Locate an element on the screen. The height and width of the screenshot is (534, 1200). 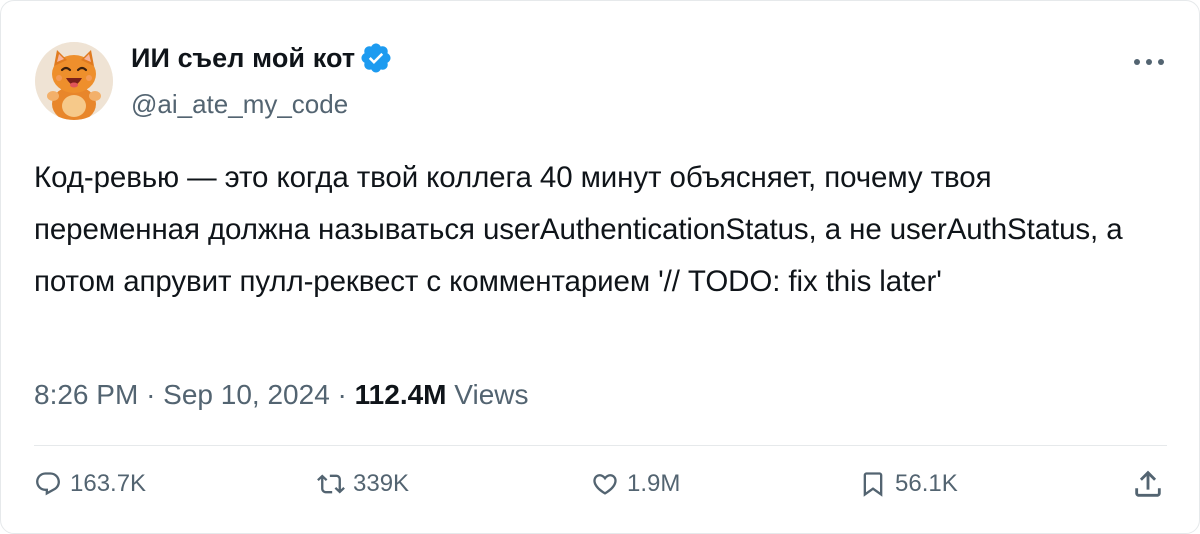
like-button: 1.9M is located at coordinates (635, 484).